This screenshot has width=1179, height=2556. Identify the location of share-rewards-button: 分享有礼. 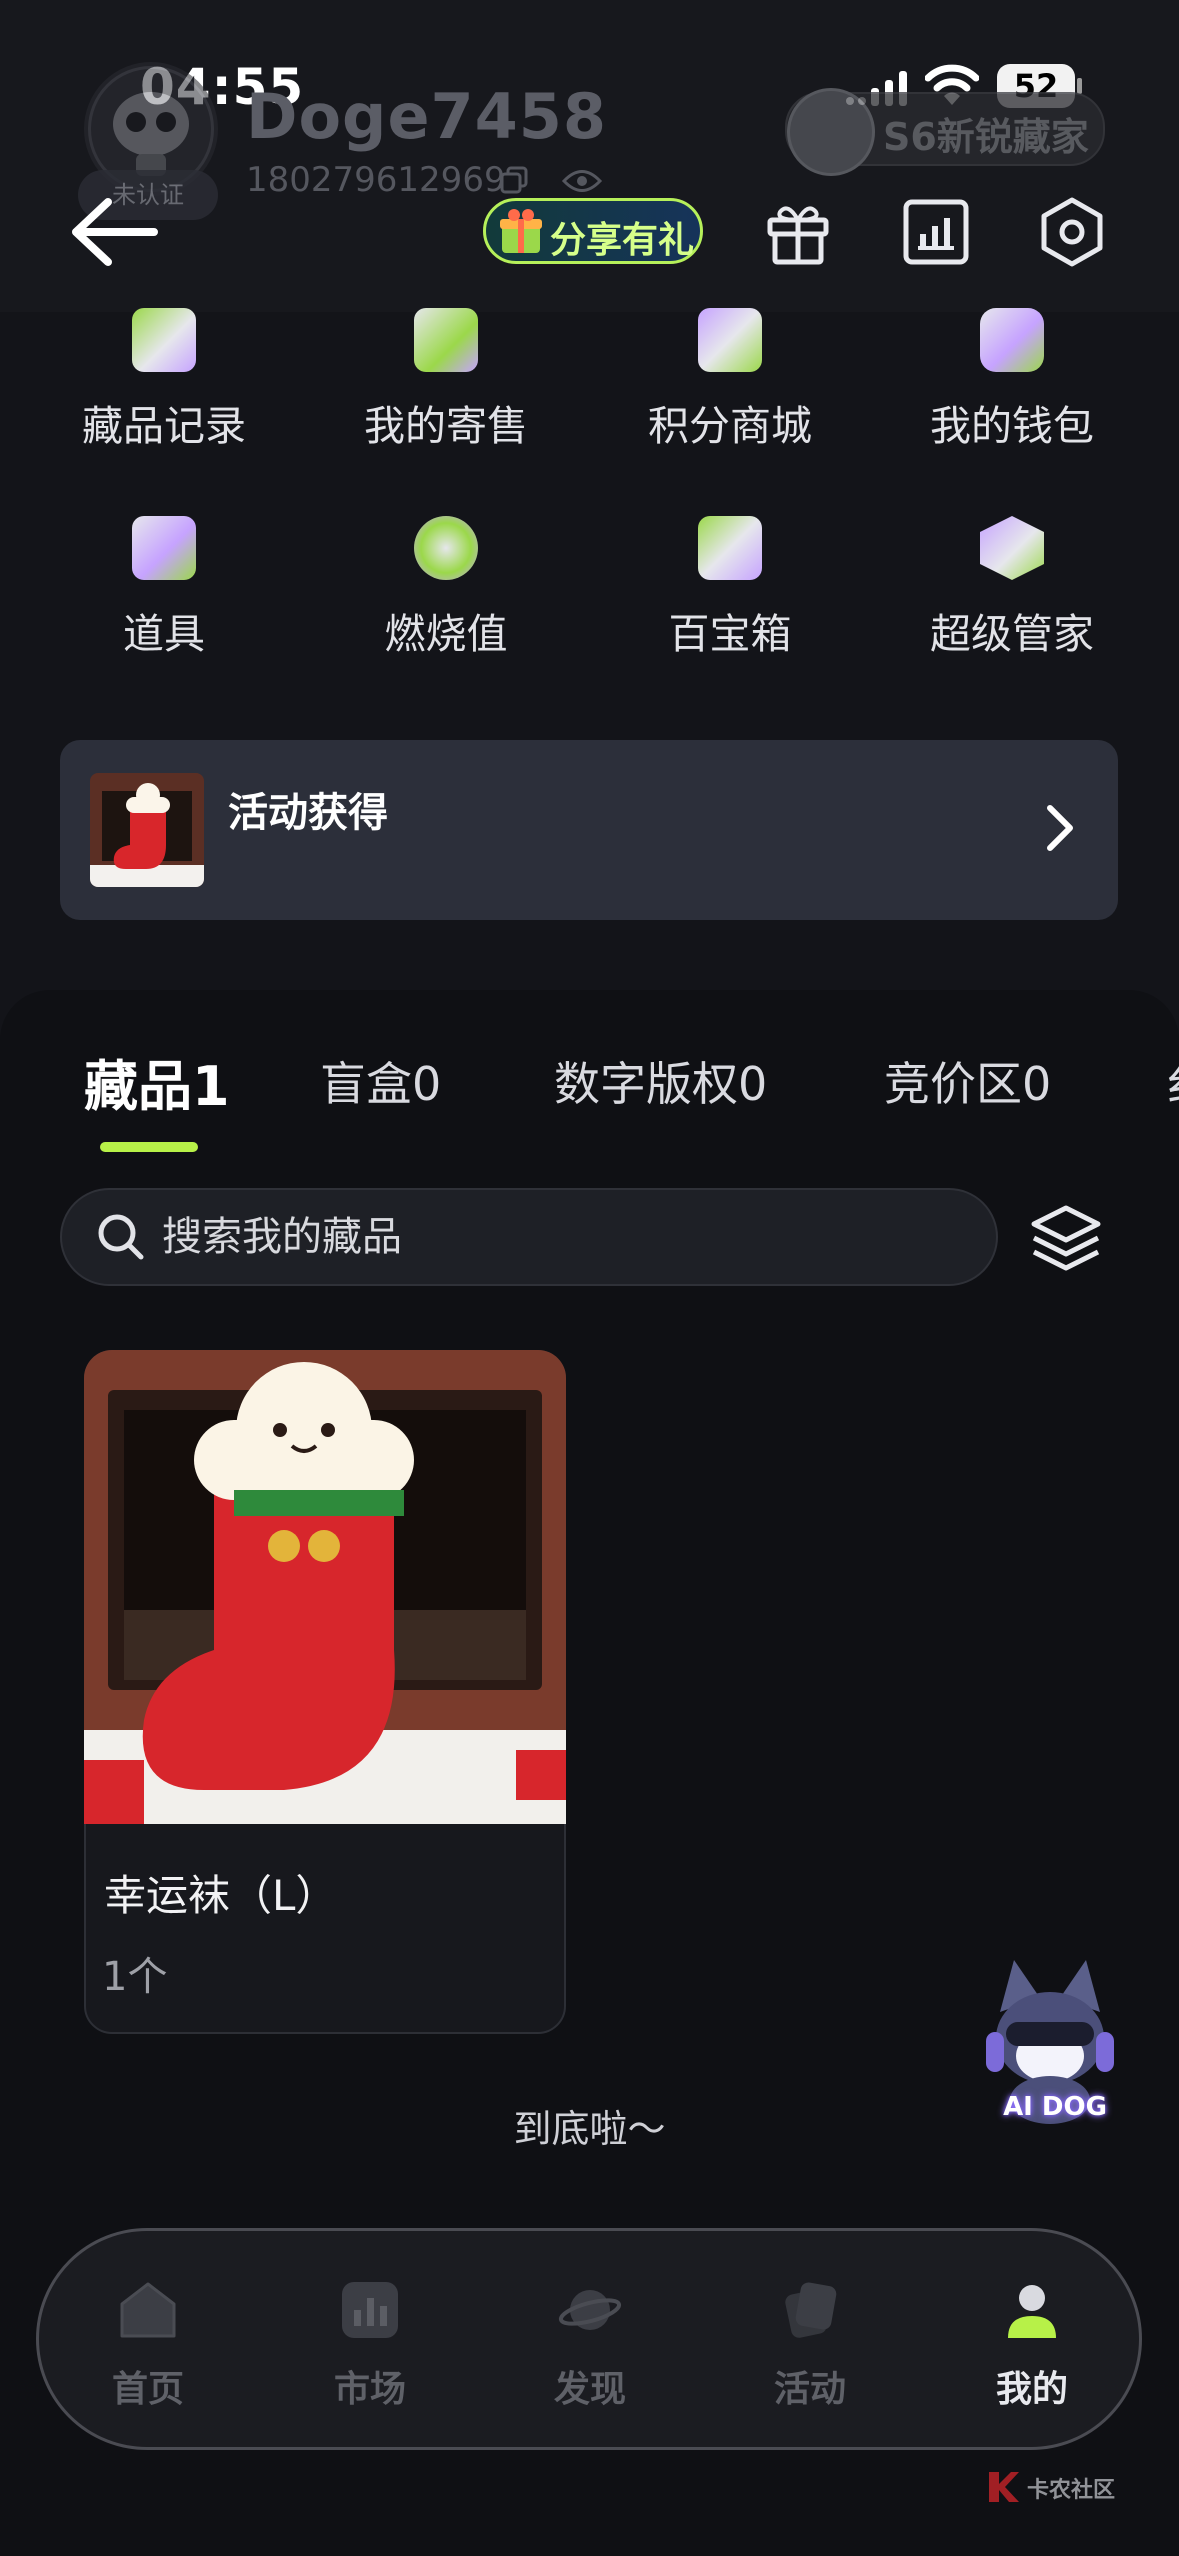
(593, 231).